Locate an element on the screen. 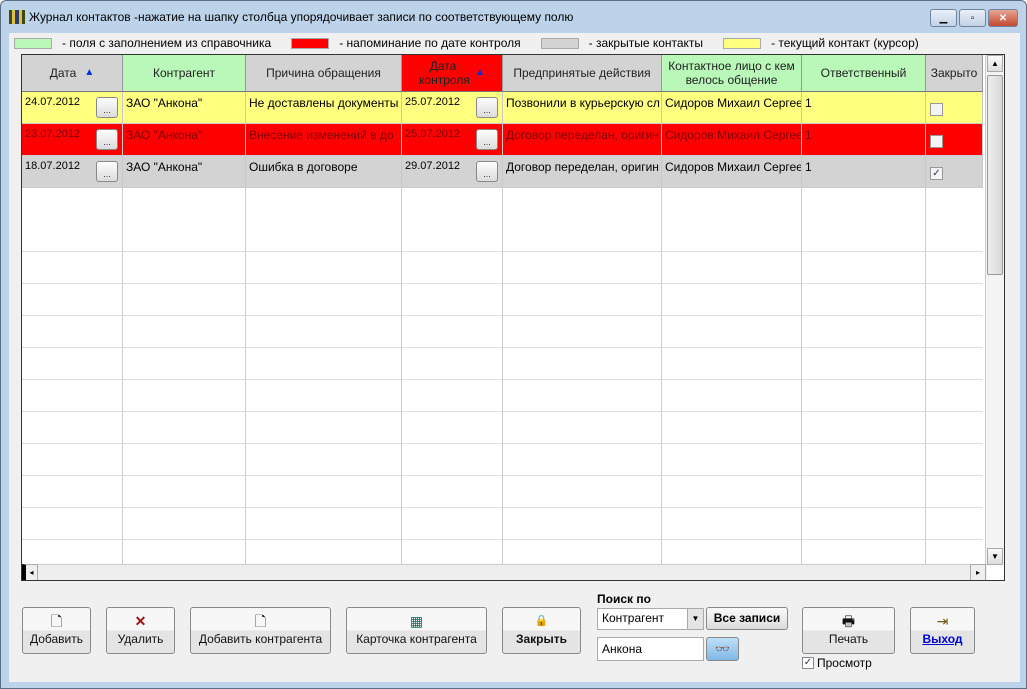  column-header: Контактное лицо с кем велось общение is located at coordinates (732, 73).